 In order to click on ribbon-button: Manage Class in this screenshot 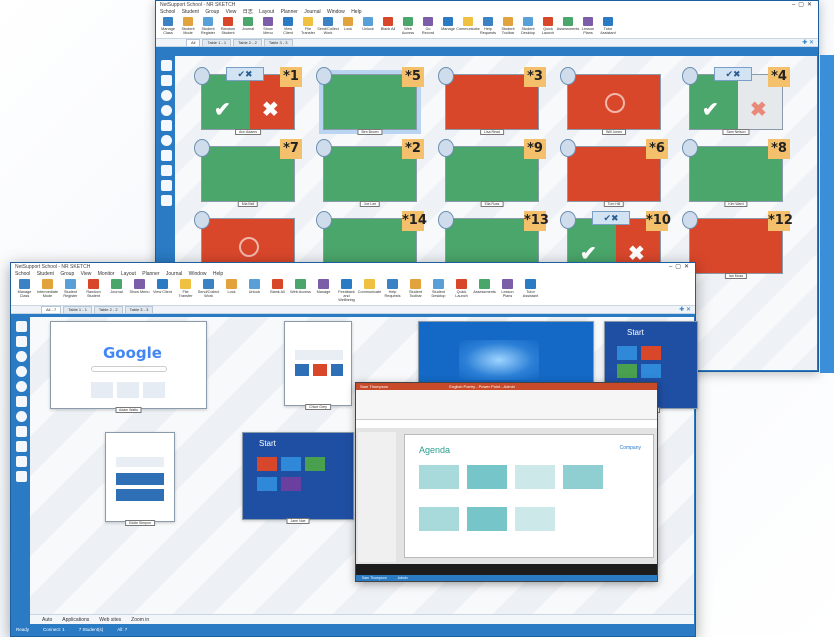, I will do `click(168, 26)`.